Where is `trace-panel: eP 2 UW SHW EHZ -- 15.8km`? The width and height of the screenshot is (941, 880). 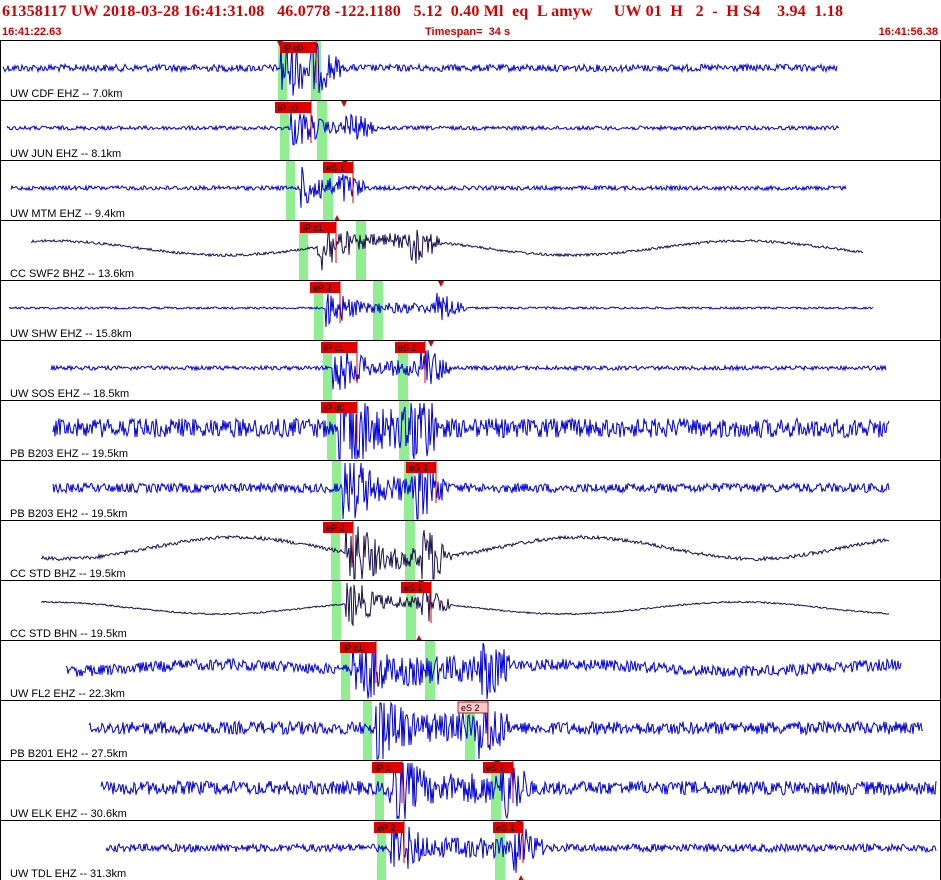 trace-panel: eP 2 UW SHW EHZ -- 15.8km is located at coordinates (470, 310).